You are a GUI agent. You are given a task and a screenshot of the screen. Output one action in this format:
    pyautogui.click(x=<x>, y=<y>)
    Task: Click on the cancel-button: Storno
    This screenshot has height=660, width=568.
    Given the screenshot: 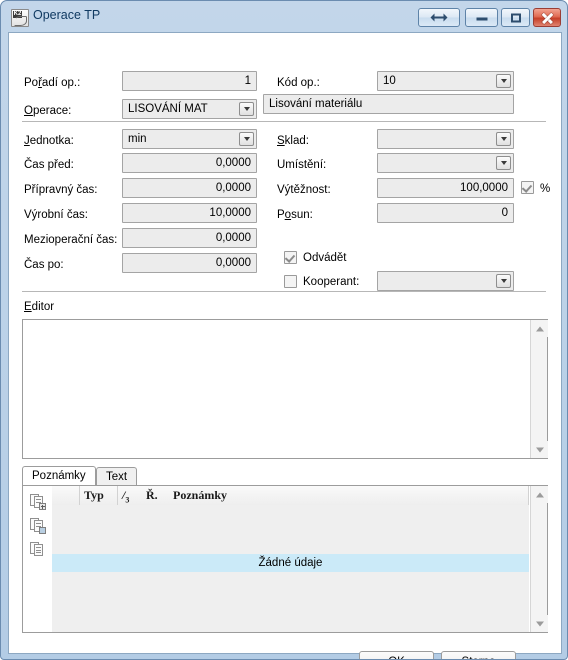 What is the action you would take?
    pyautogui.click(x=478, y=655)
    